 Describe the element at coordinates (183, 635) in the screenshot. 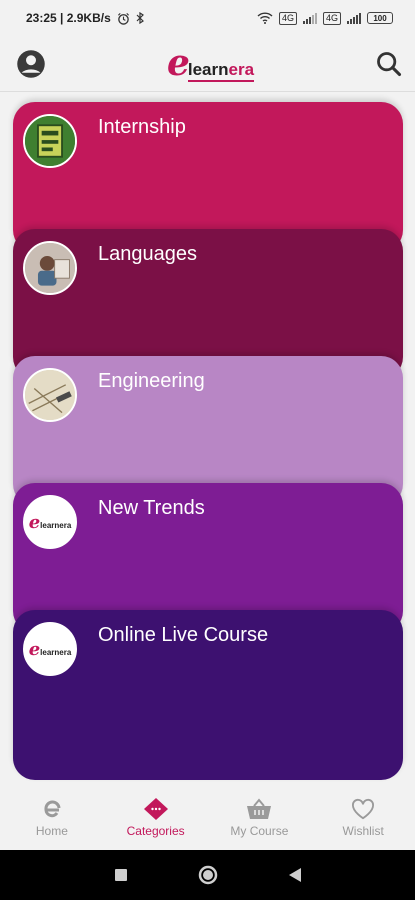

I see `category-title-online-live-course: Online Live Course` at that location.